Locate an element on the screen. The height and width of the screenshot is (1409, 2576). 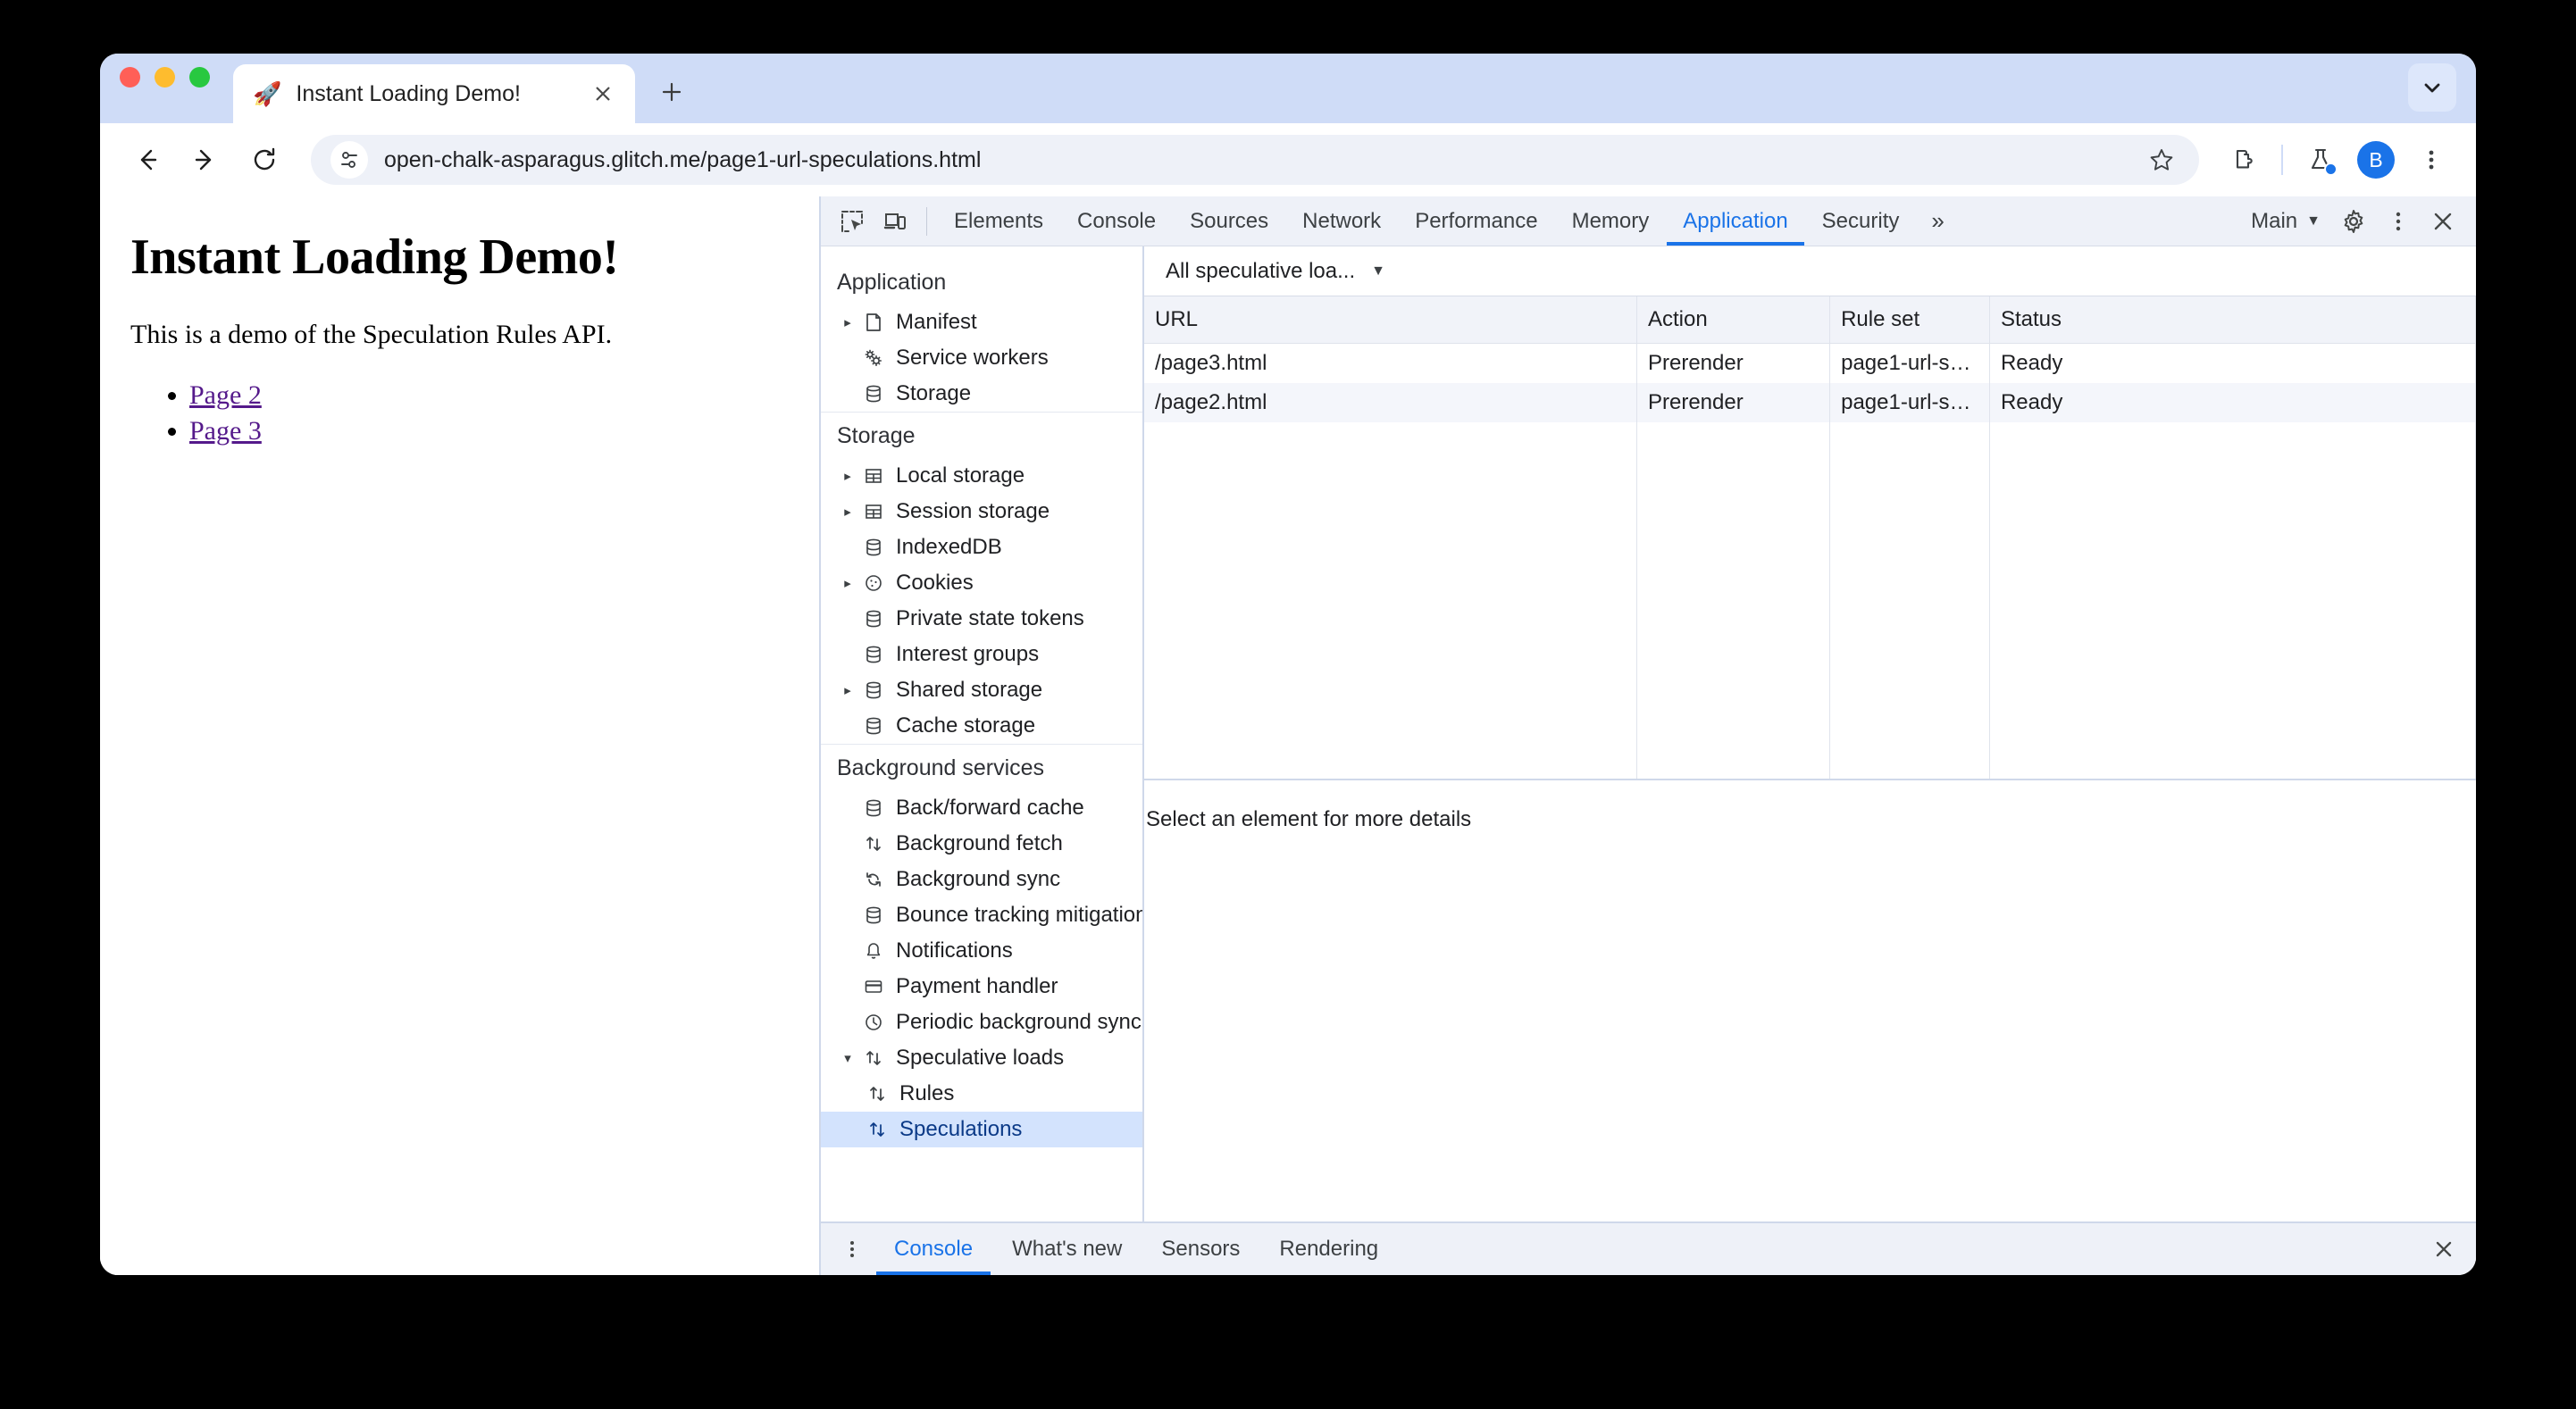
document-icon is located at coordinates (874, 322).